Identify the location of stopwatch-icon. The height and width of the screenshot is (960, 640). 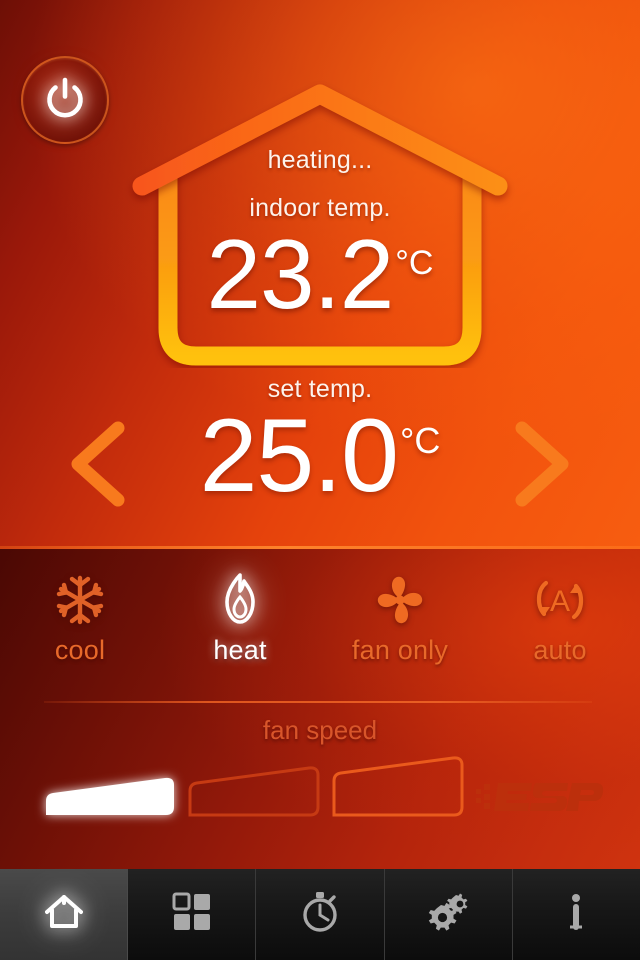
(320, 914).